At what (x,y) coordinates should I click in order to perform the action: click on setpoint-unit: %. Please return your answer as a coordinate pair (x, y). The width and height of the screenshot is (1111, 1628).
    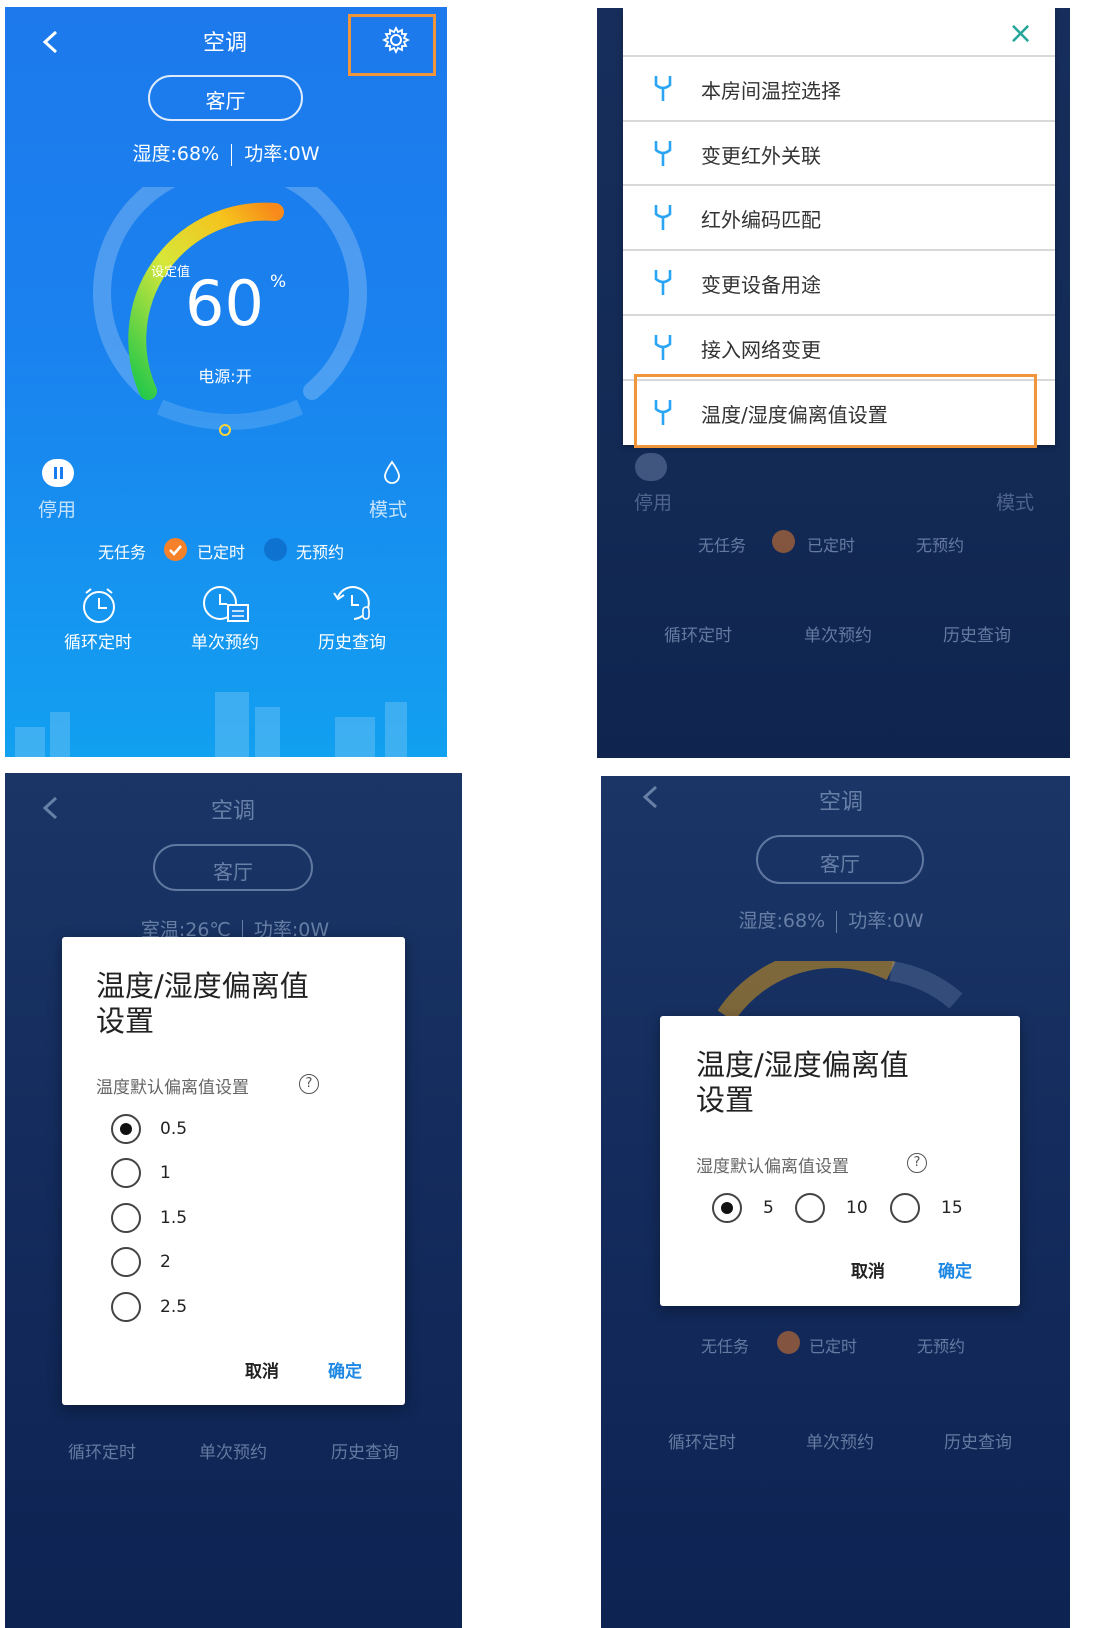
    Looking at the image, I should click on (278, 282).